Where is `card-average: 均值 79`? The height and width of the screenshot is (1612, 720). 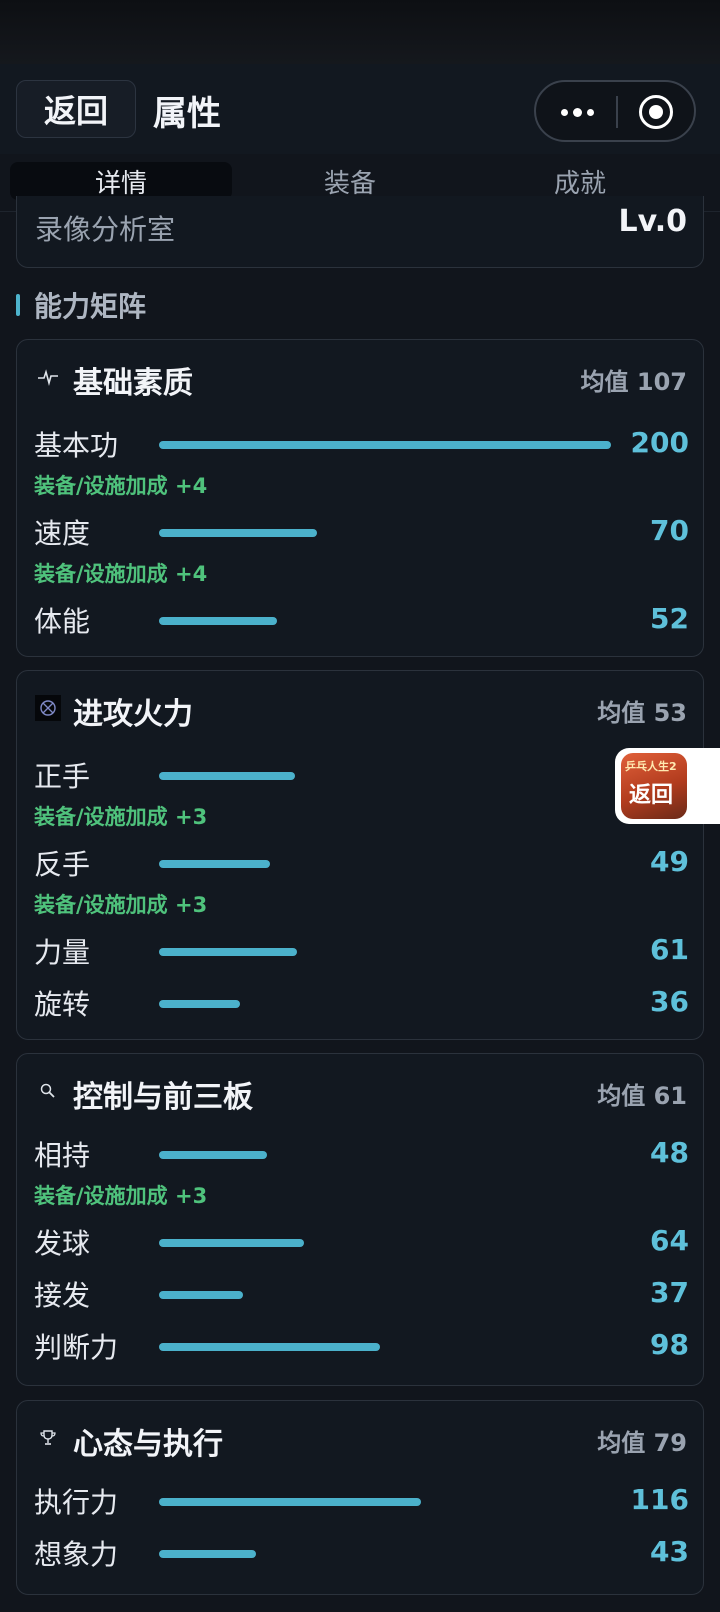 card-average: 均值 79 is located at coordinates (642, 1443).